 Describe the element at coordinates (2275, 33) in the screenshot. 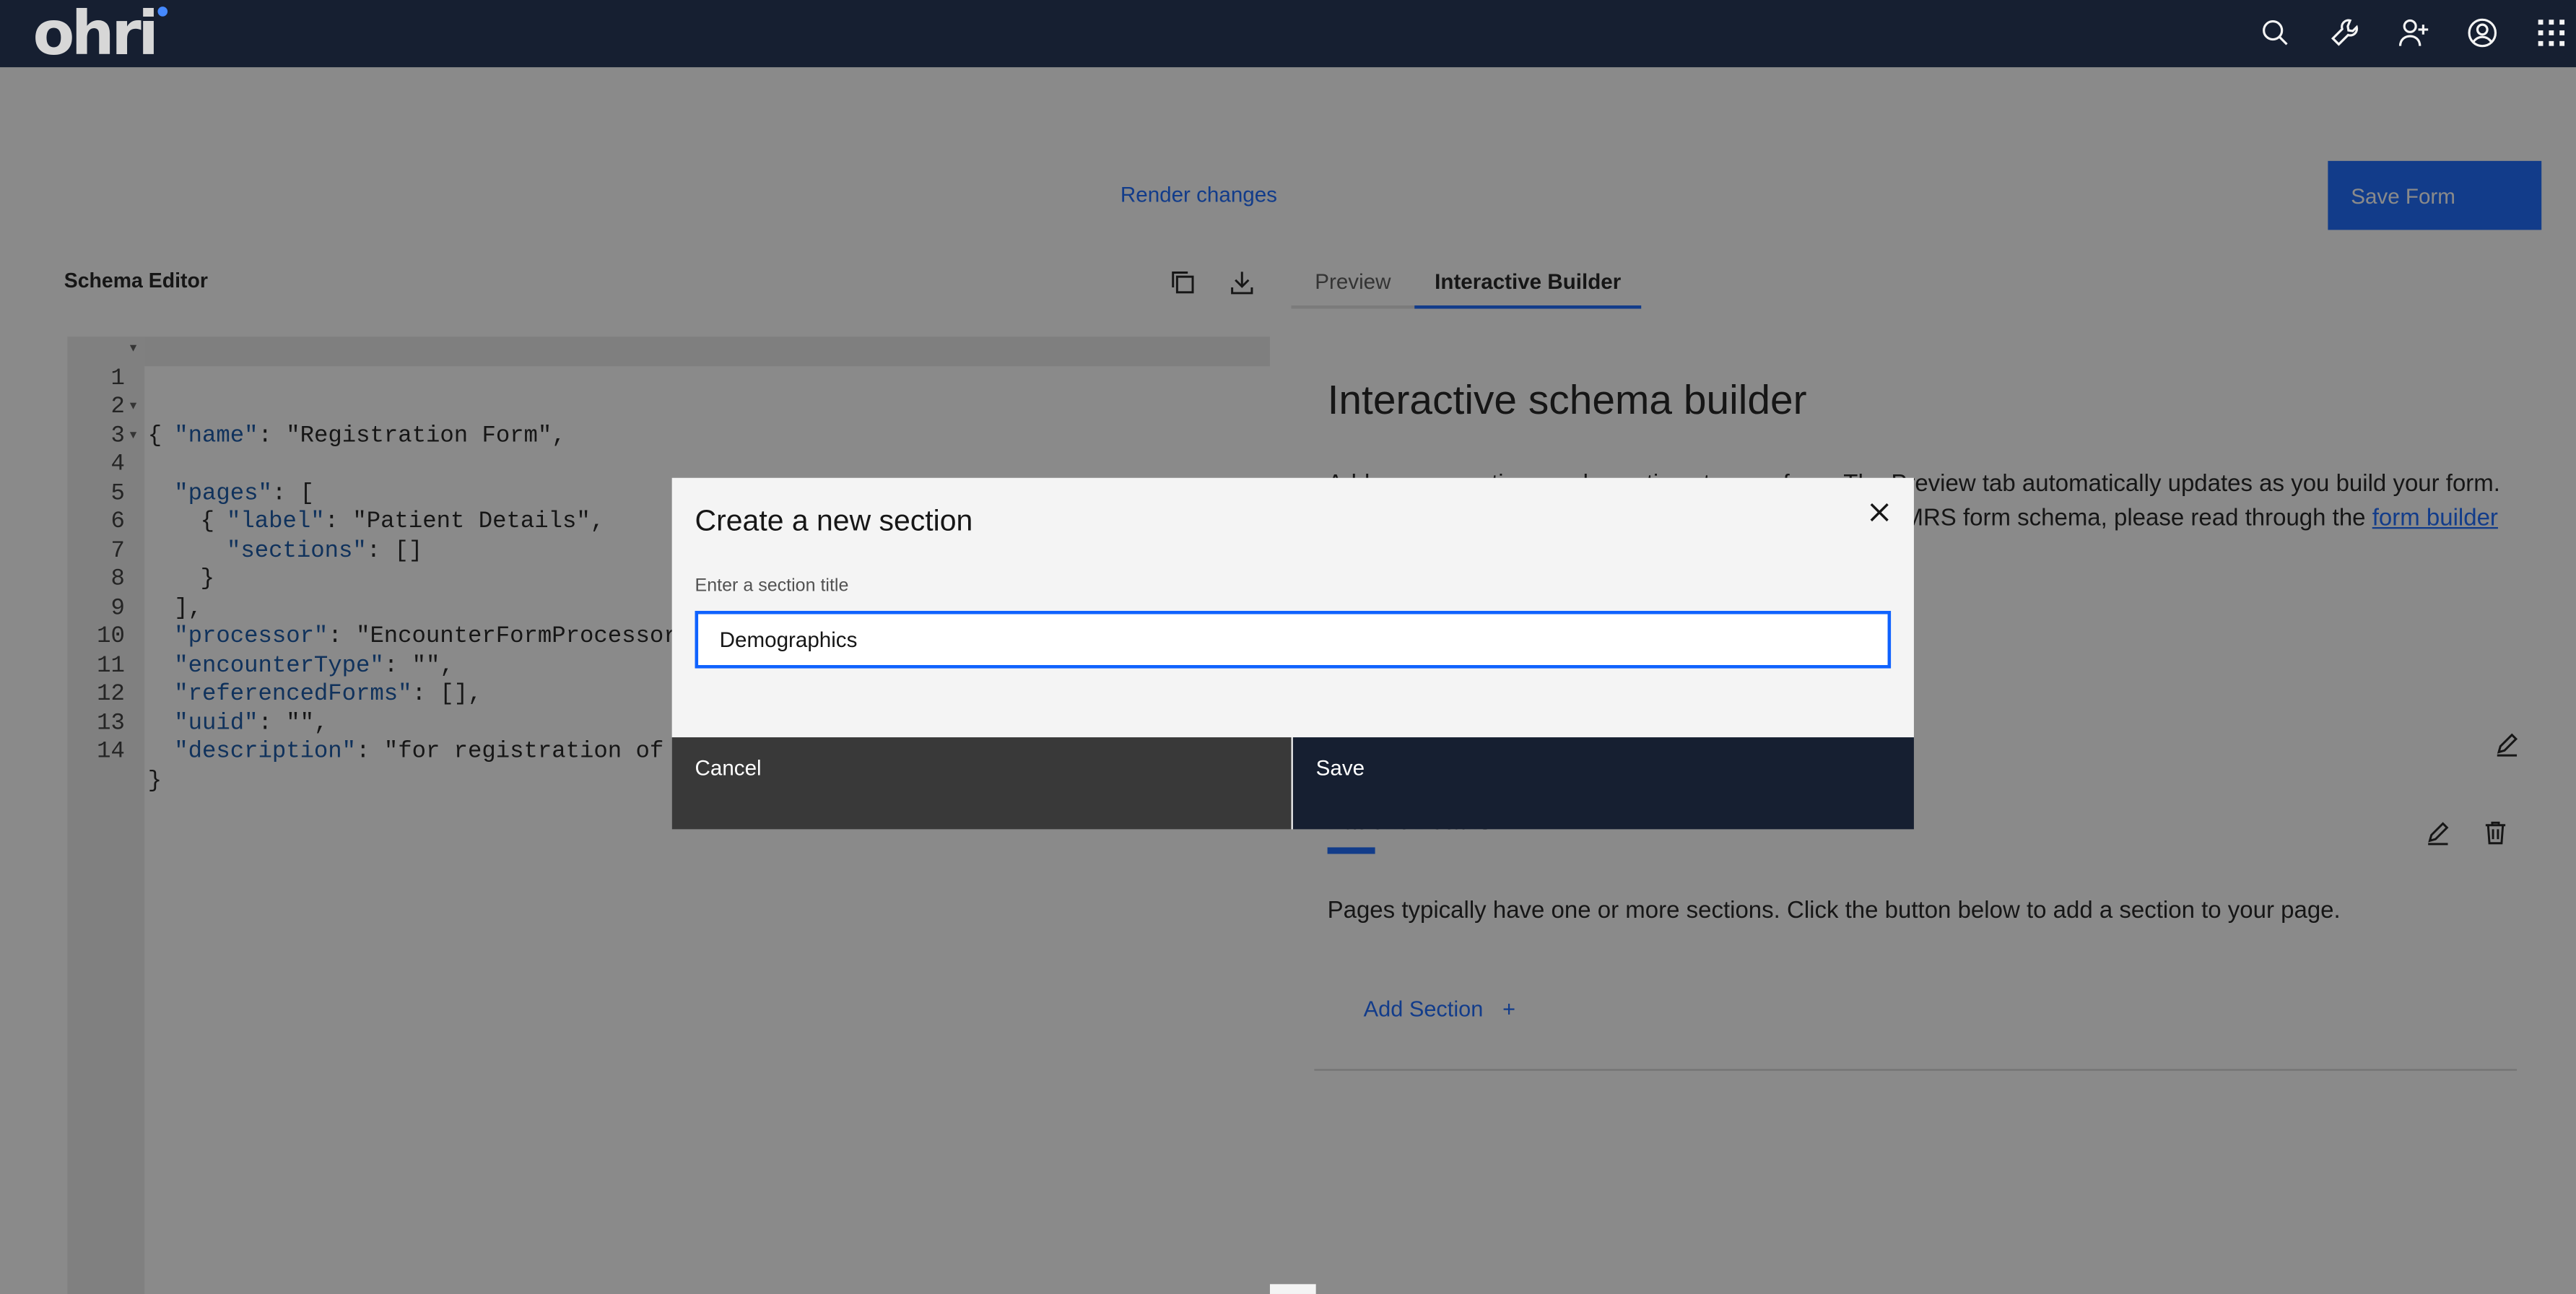

I see `search-icon` at that location.